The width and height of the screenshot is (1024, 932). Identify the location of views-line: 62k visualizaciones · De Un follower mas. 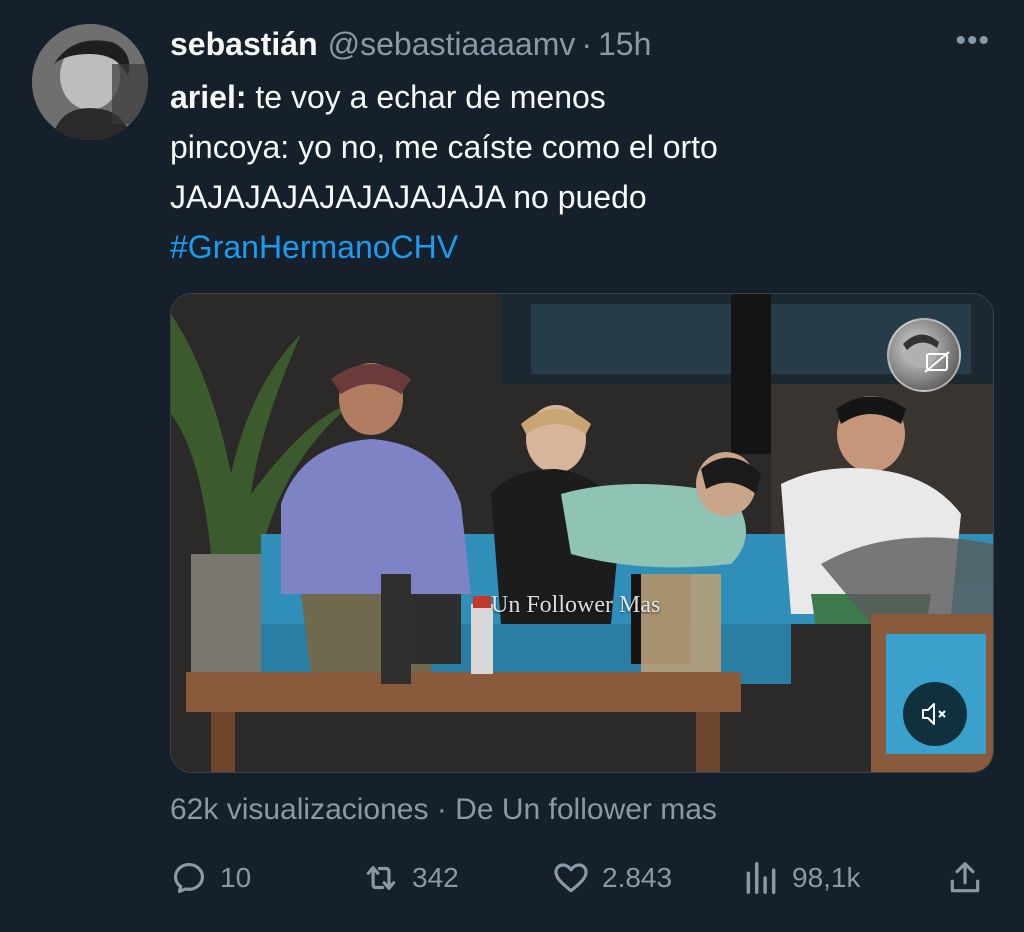
(443, 810).